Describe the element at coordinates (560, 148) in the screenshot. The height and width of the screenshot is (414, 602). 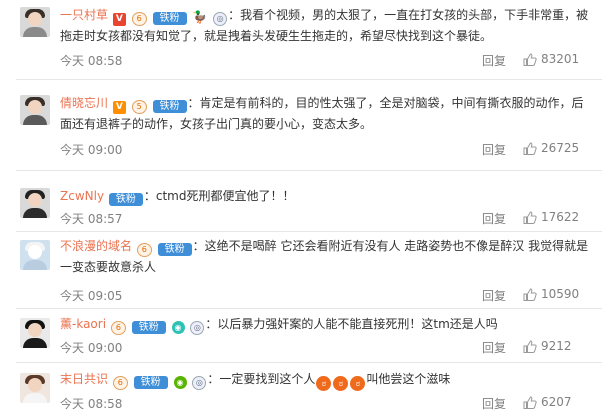
I see `like-count: 26725` at that location.